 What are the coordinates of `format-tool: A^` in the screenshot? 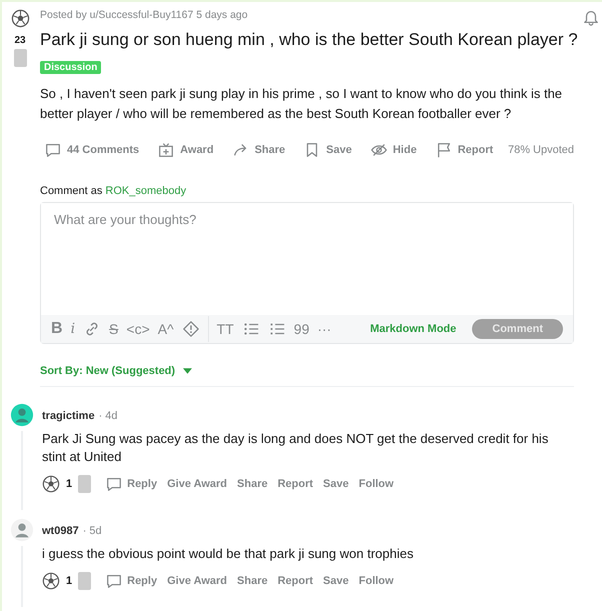 It's located at (166, 329).